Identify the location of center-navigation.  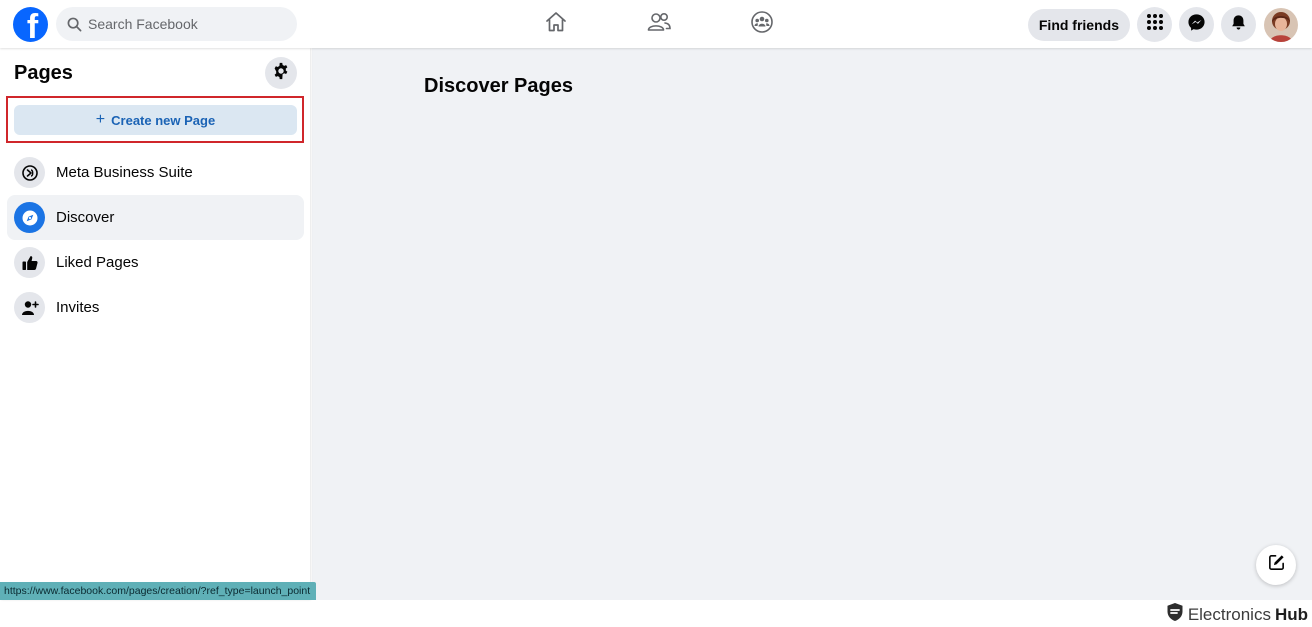
(658, 24).